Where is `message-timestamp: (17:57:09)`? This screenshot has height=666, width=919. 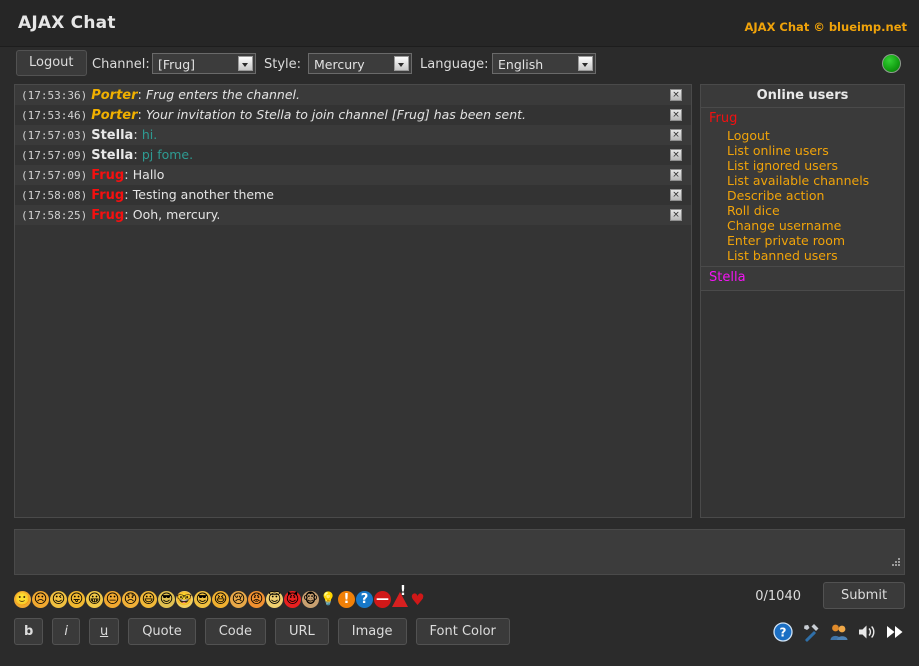
message-timestamp: (17:57:09) is located at coordinates (54, 155).